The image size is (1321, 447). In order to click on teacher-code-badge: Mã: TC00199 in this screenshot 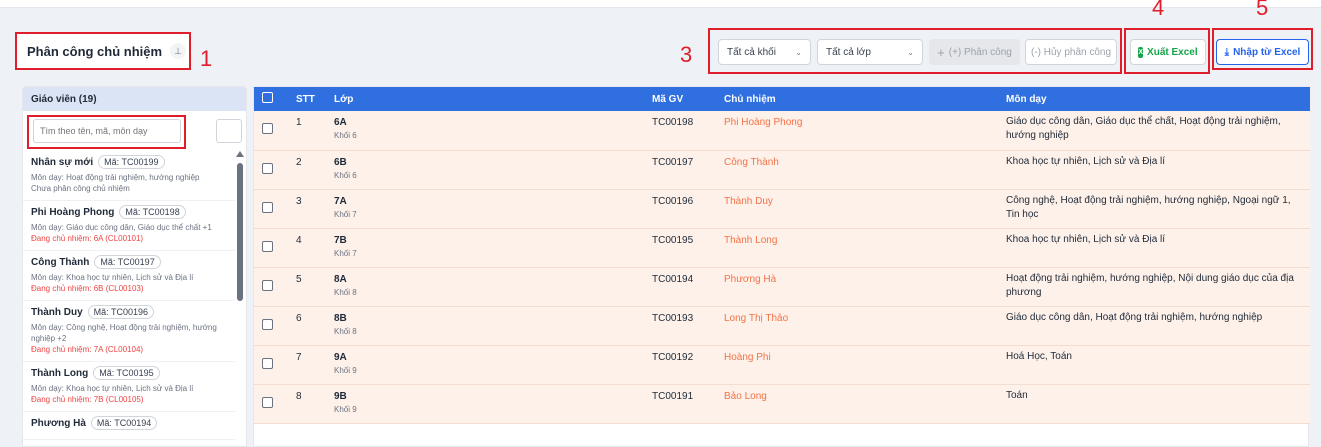, I will do `click(131, 162)`.